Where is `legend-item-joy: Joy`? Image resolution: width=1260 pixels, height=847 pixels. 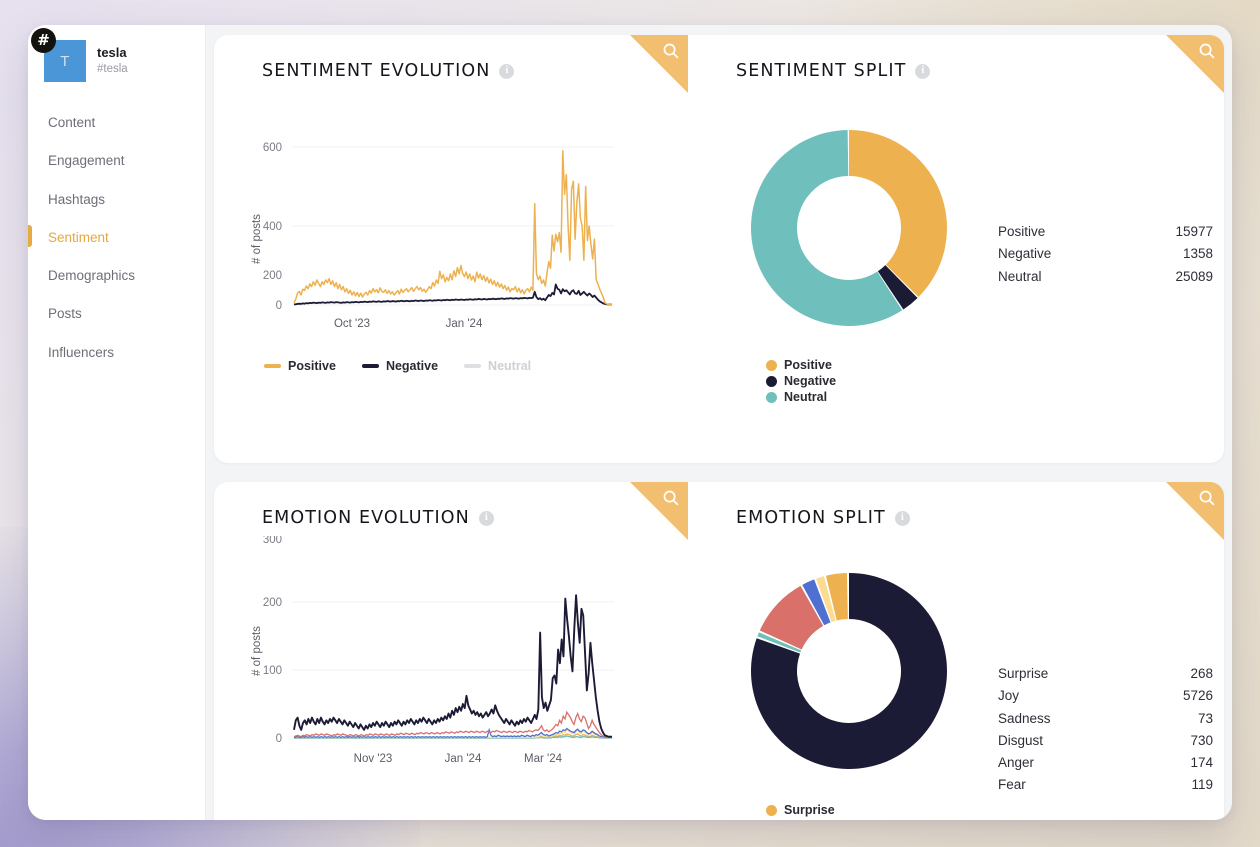
legend-item-joy: Joy is located at coordinates (814, 819).